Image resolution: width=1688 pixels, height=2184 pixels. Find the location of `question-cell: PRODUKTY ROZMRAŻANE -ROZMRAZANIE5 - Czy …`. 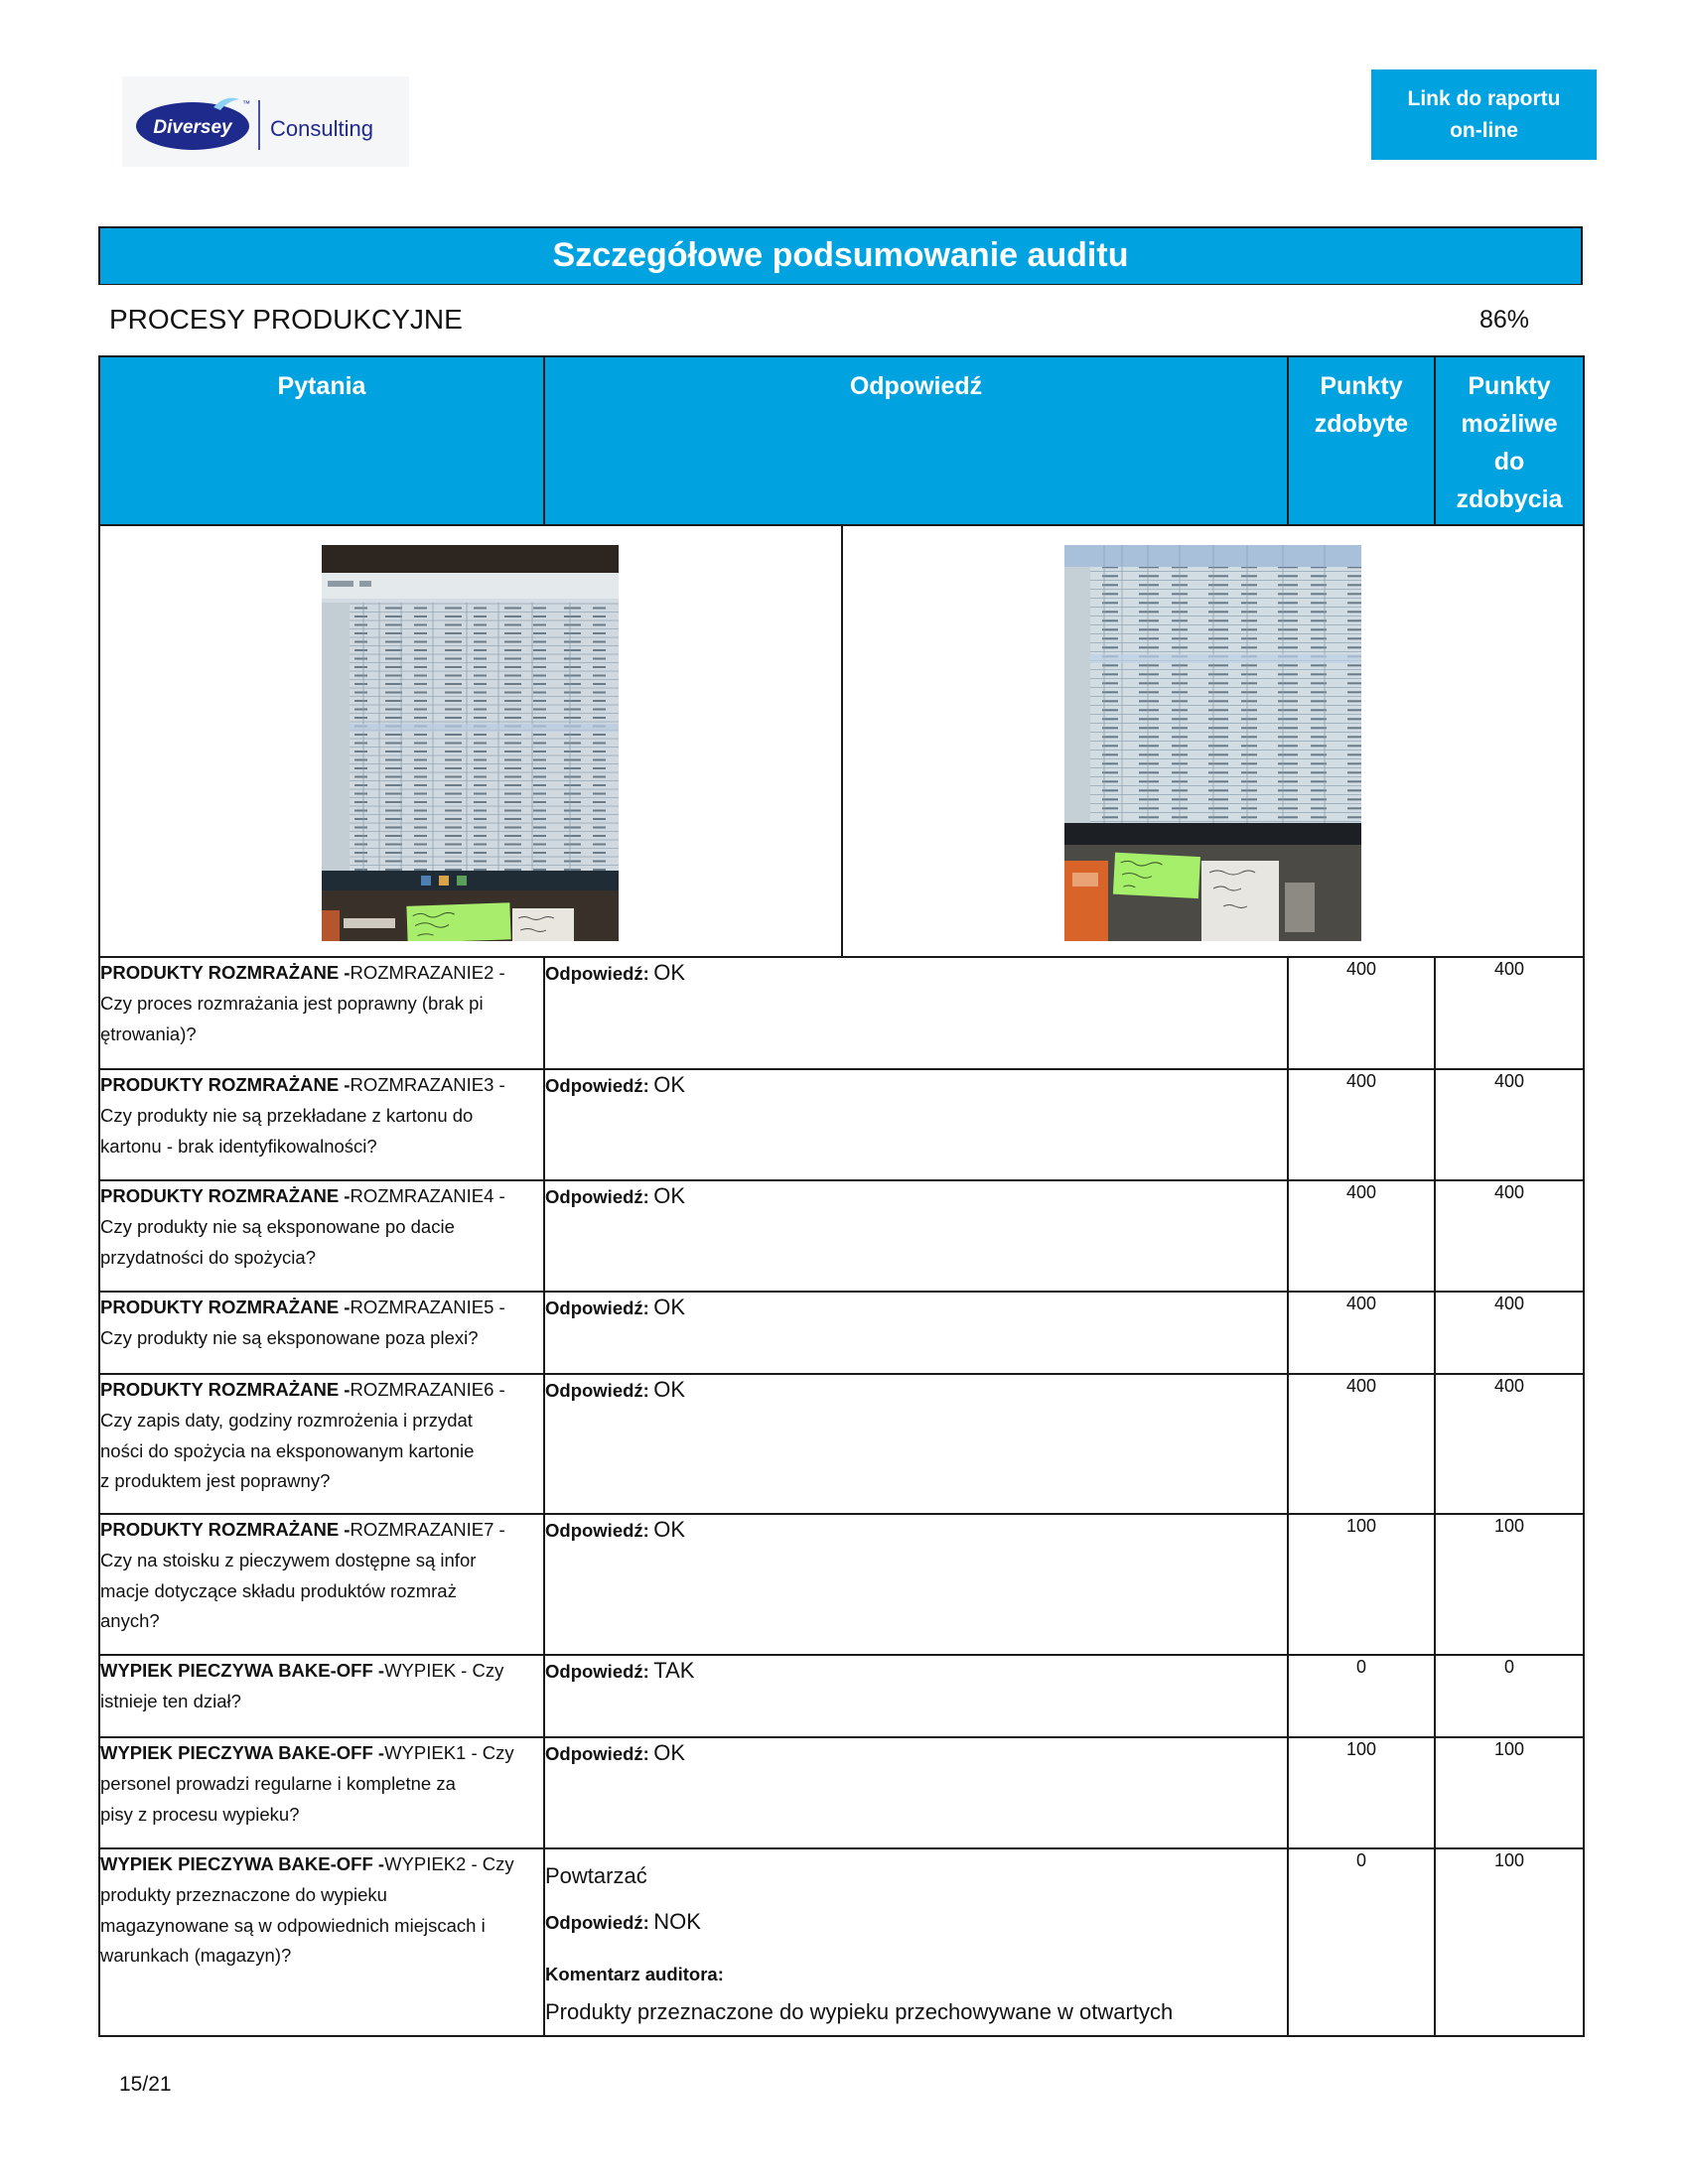

question-cell: PRODUKTY ROZMRAŻANE -ROZMRAZANIE5 - Czy … is located at coordinates (321, 1333).